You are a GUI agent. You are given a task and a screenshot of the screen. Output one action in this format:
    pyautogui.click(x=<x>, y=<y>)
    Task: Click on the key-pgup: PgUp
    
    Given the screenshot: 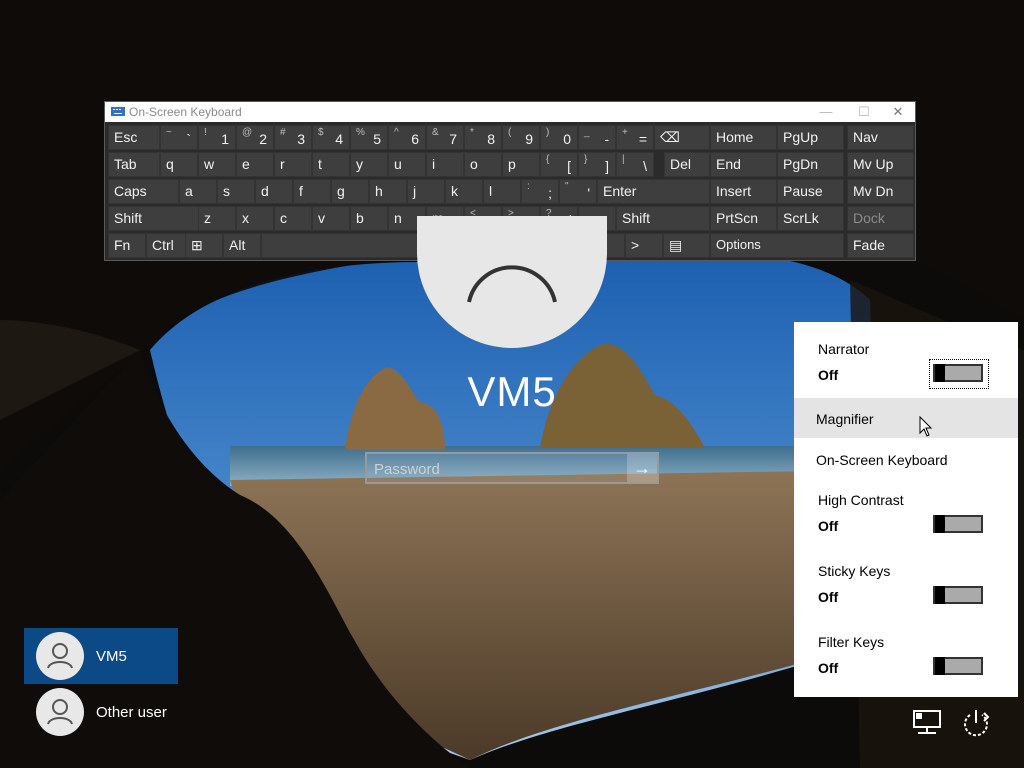 What is the action you would take?
    pyautogui.click(x=810, y=137)
    